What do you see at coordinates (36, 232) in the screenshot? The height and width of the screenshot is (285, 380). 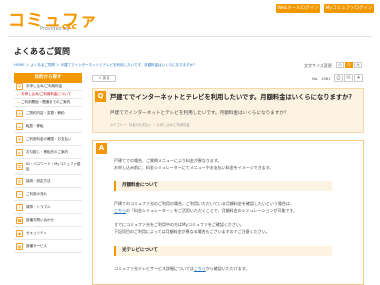 I see `sidebar-item-label: セキュリティ` at bounding box center [36, 232].